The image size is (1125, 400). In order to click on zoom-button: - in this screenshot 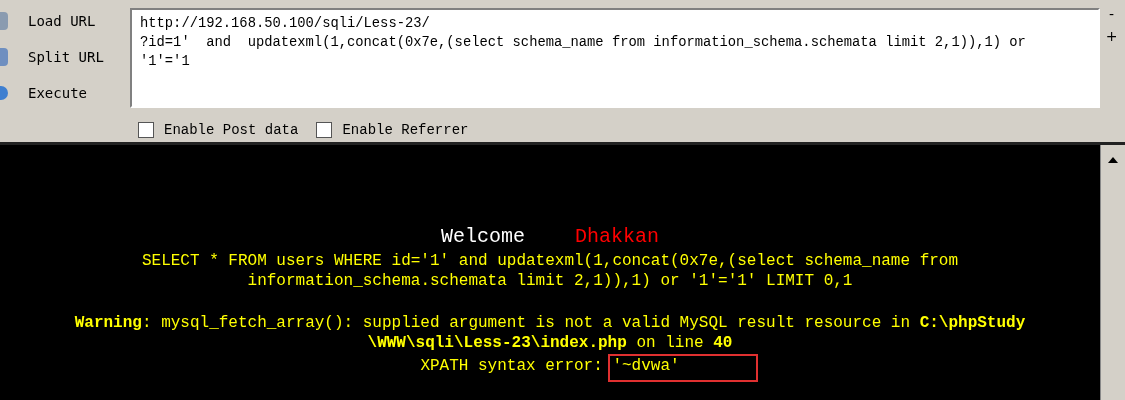, I will do `click(1111, 14)`.